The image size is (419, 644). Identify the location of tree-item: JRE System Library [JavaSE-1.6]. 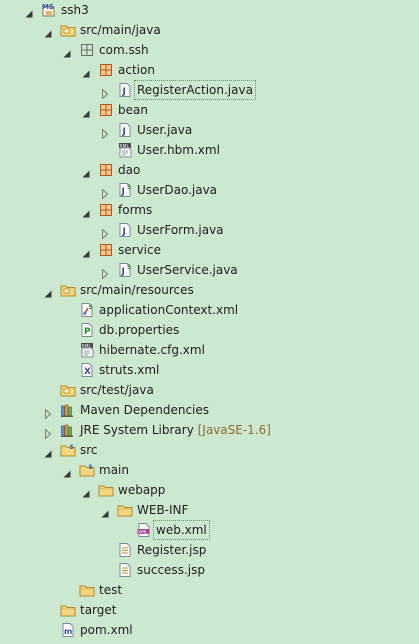
(209, 430).